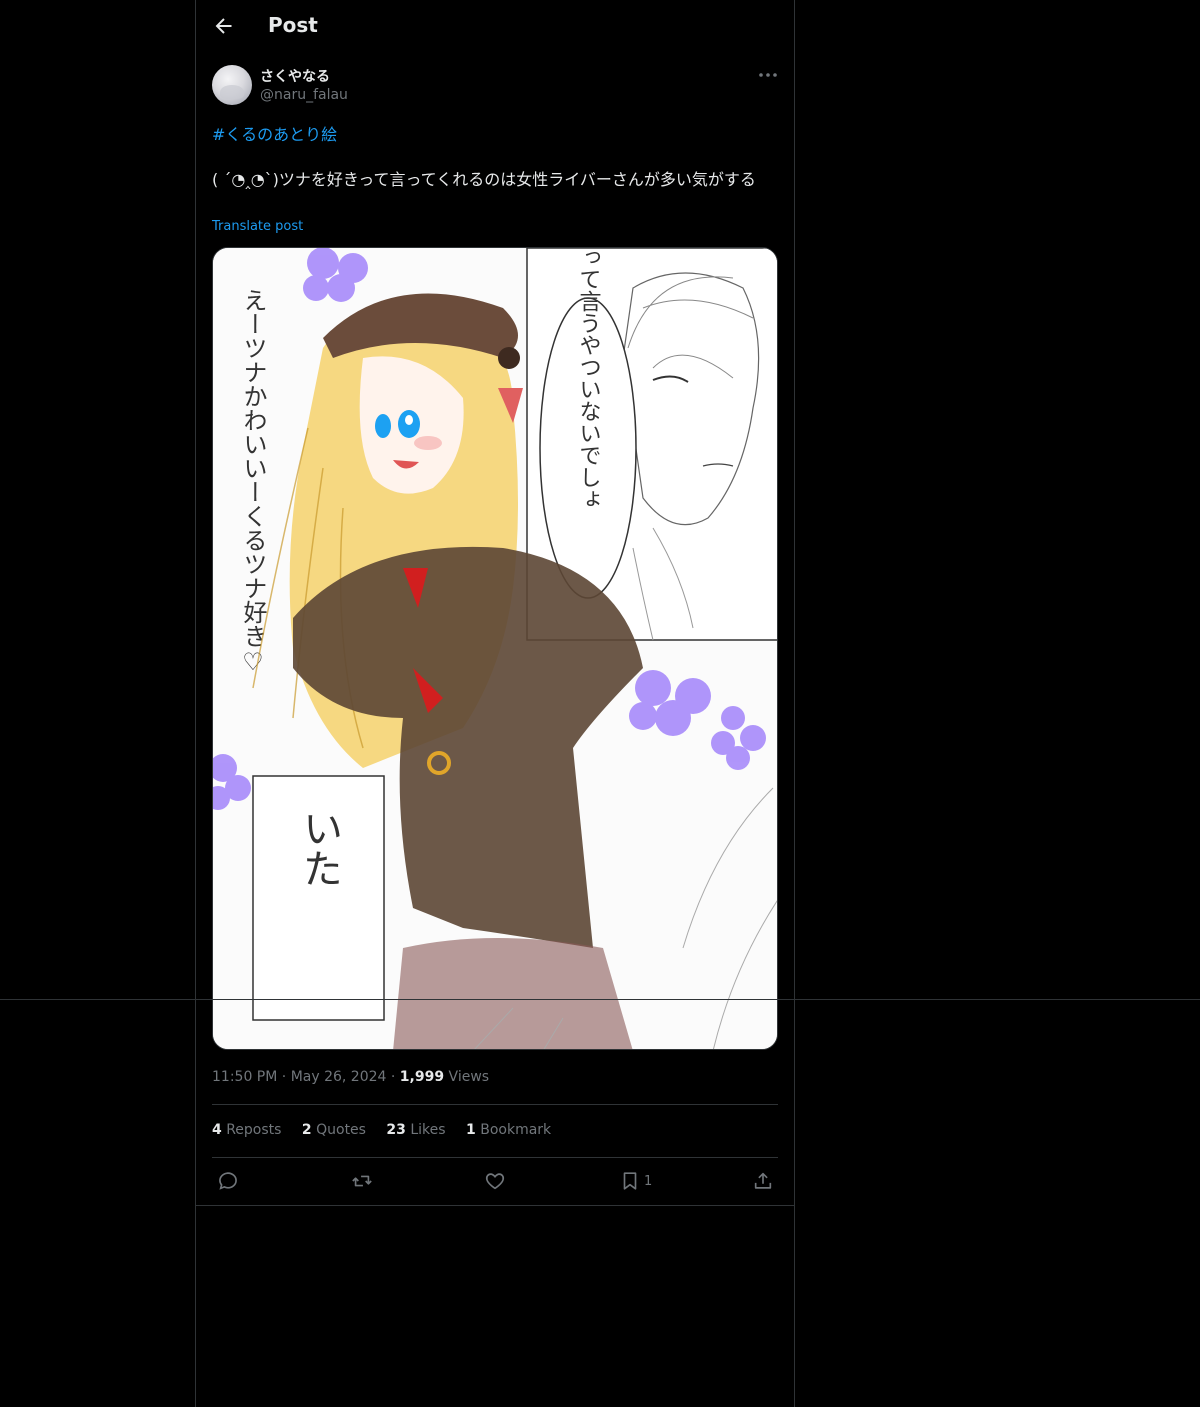 This screenshot has height=1407, width=1200. I want to click on post-text: ( ´◔‸◔`)ツナを好きって言ってくれるのは女性ライバーさんが多い気がする, so click(484, 179).